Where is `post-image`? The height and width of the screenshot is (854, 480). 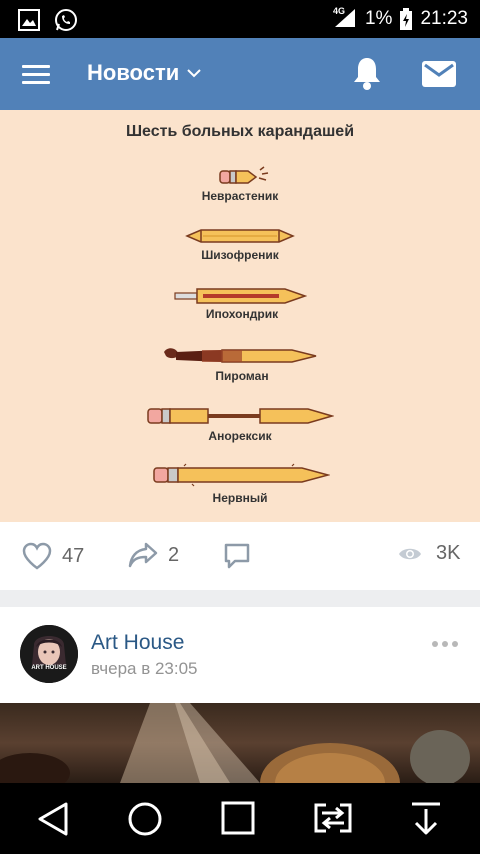 post-image is located at coordinates (240, 743).